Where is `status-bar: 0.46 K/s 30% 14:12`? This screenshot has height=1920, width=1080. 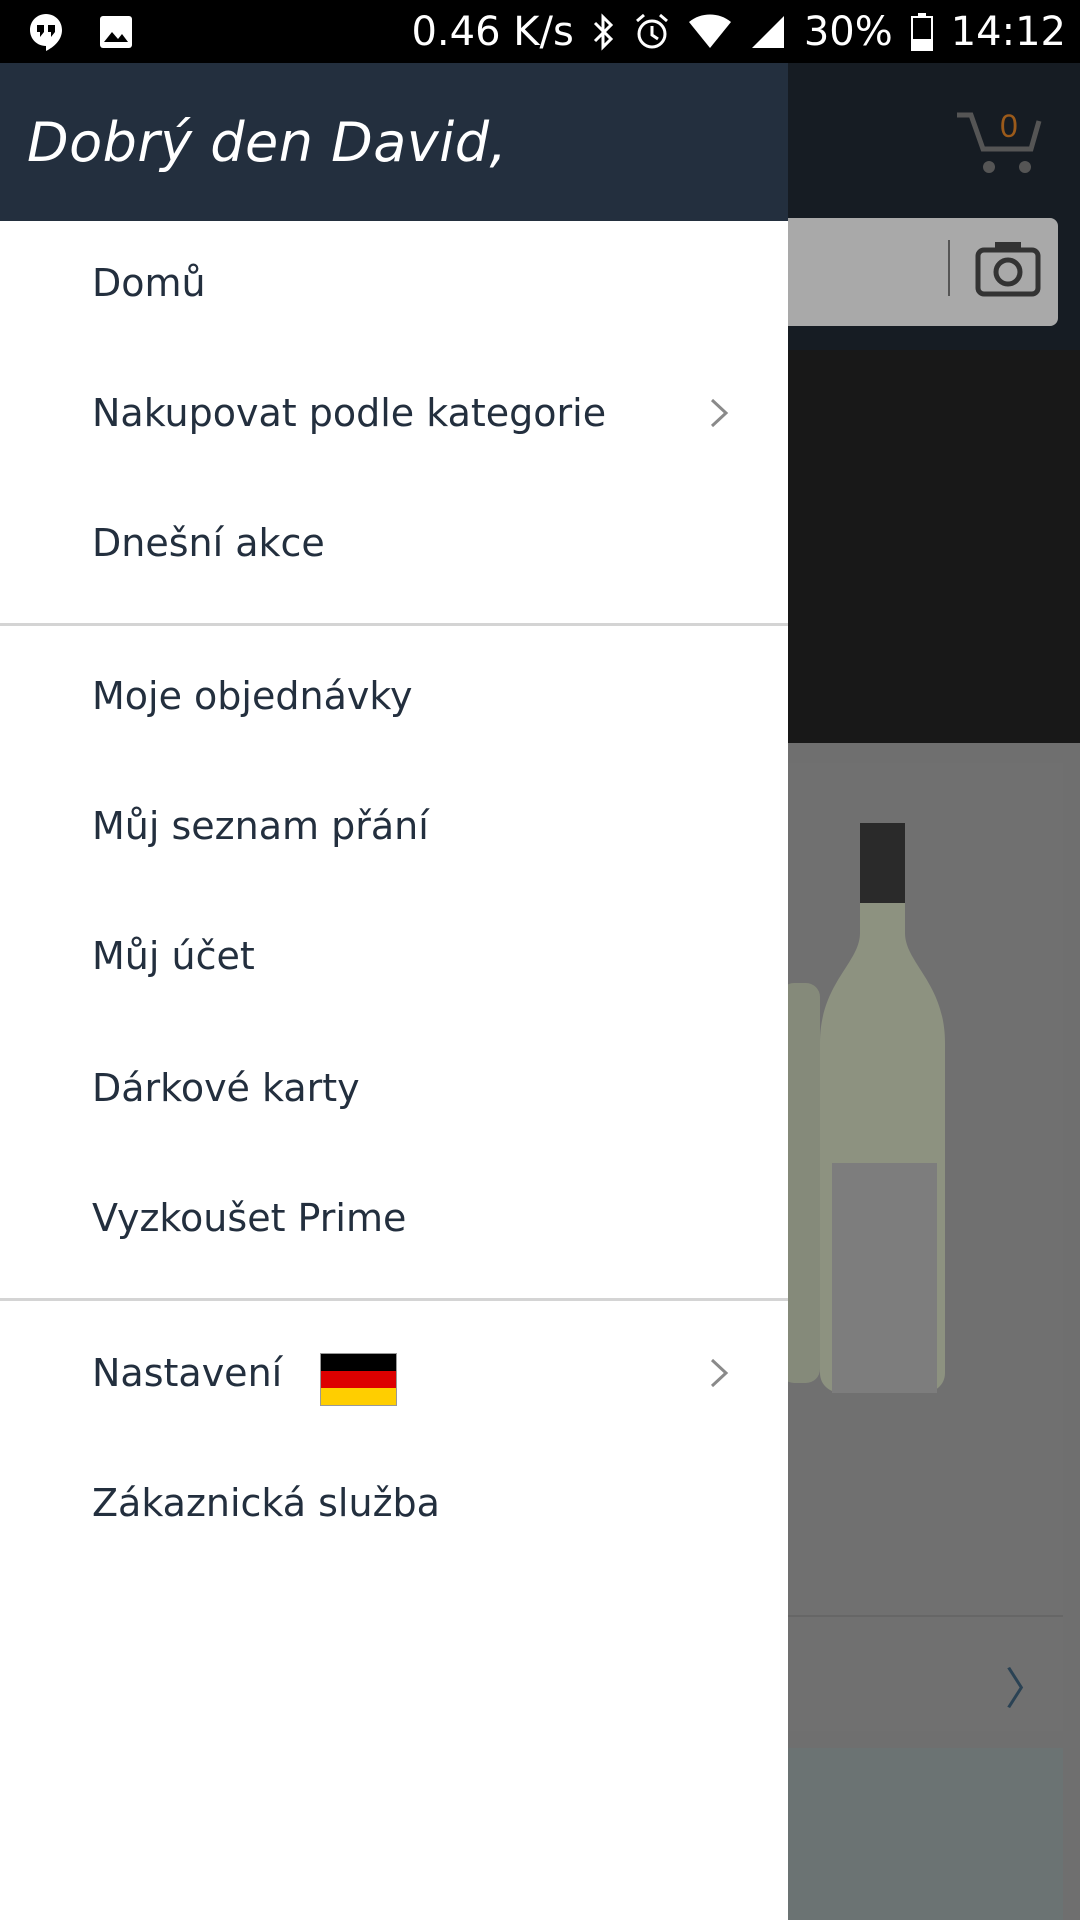
status-bar: 0.46 K/s 30% 14:12 is located at coordinates (540, 31).